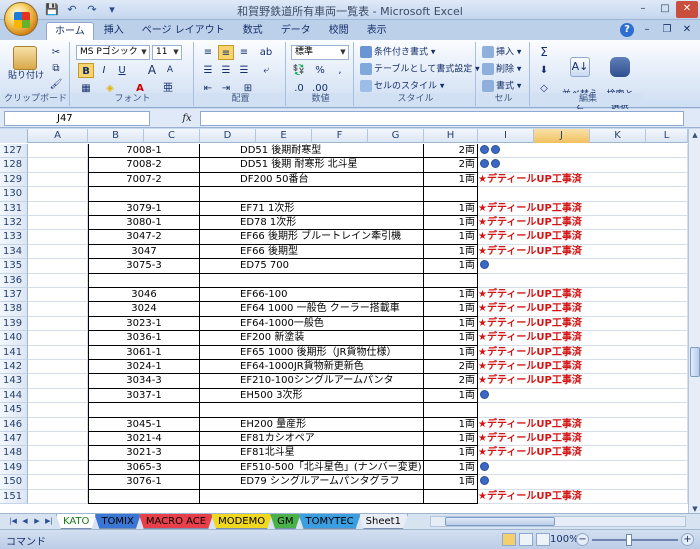 This screenshot has height=549, width=700. What do you see at coordinates (144, 237) in the screenshot?
I see `cell-code: 3047-2` at bounding box center [144, 237].